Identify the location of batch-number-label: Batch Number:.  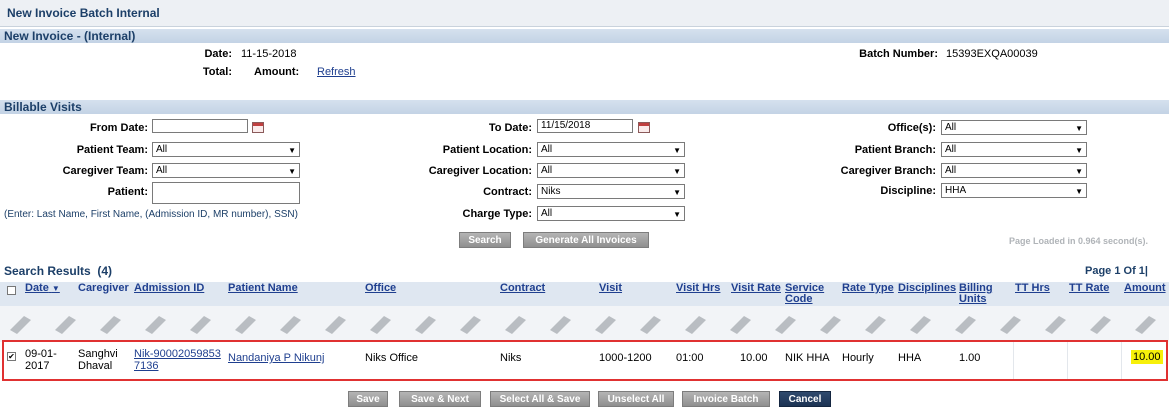
(898, 54).